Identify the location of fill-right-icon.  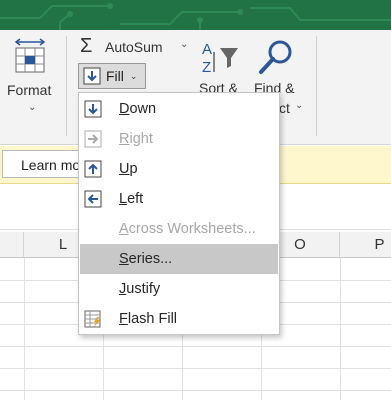
(93, 139).